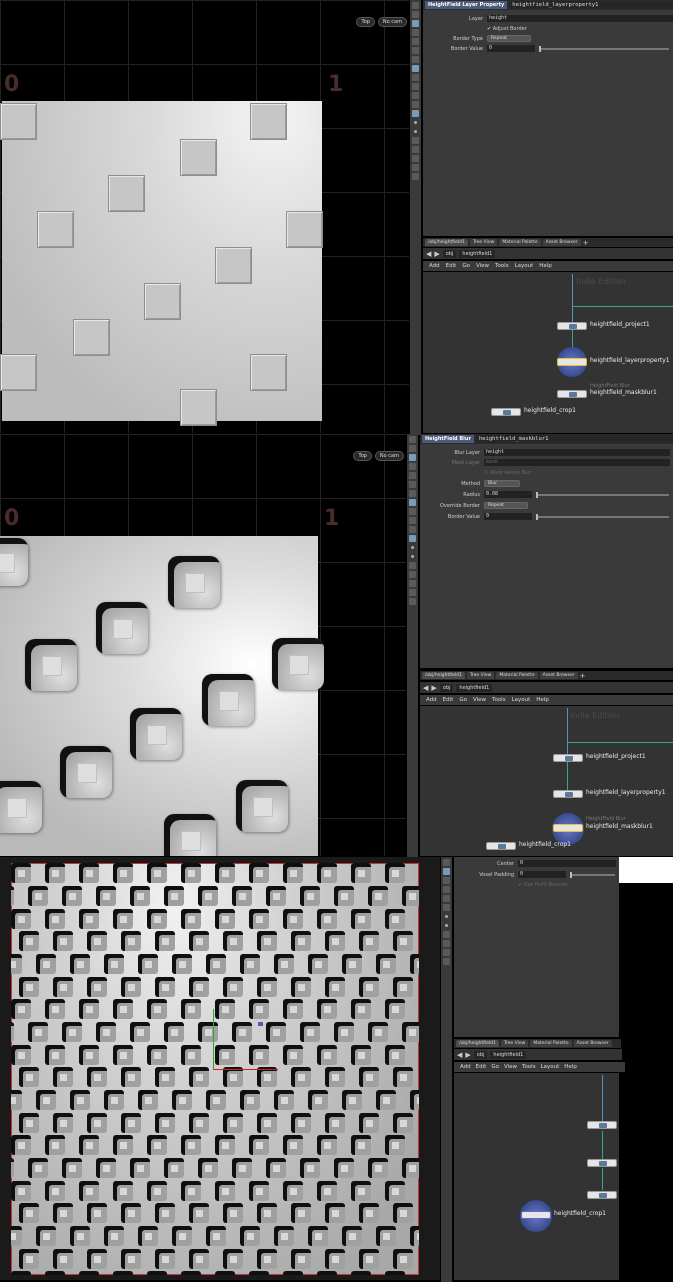 The width and height of the screenshot is (673, 1282). What do you see at coordinates (574, 439) in the screenshot?
I see `node-name-field: heightfield_maskblur1` at bounding box center [574, 439].